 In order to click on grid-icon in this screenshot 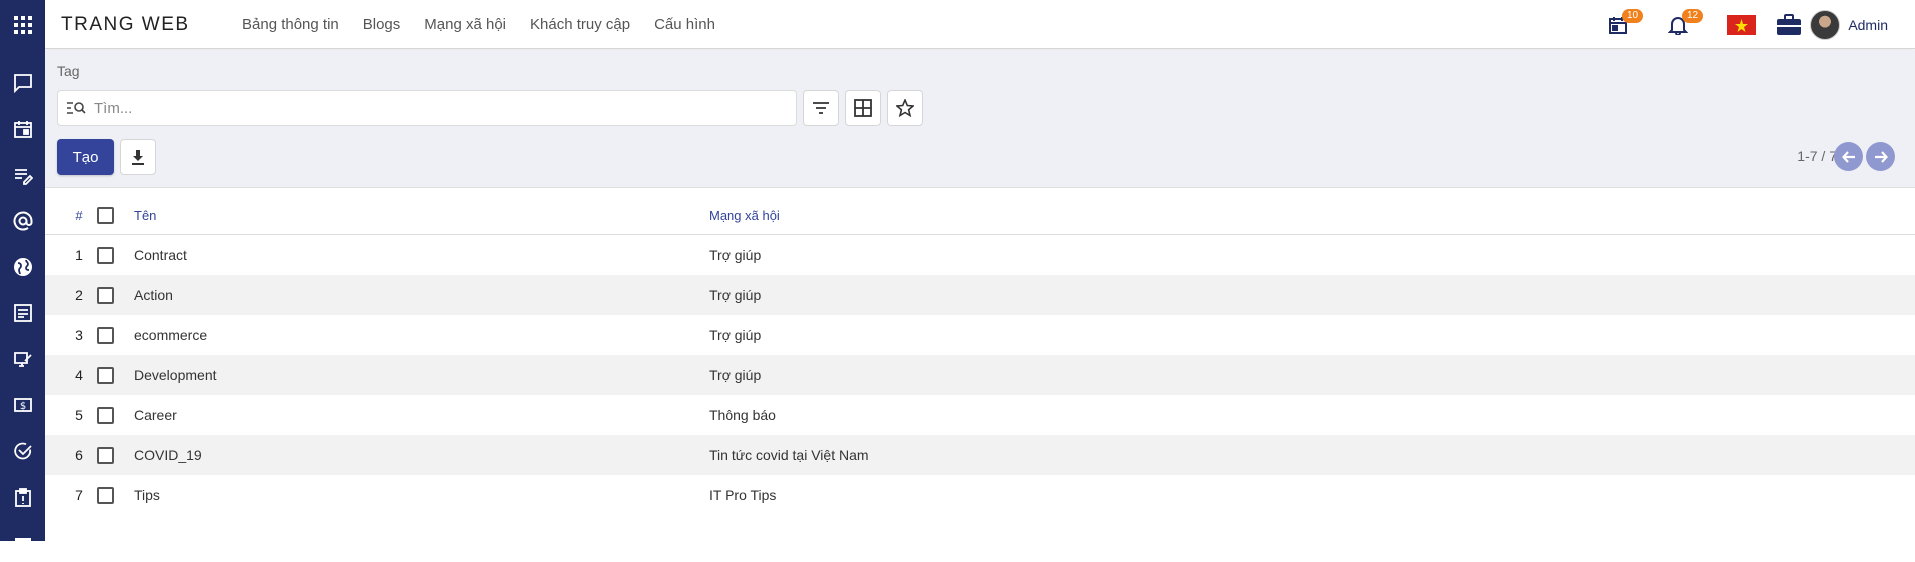, I will do `click(863, 108)`.